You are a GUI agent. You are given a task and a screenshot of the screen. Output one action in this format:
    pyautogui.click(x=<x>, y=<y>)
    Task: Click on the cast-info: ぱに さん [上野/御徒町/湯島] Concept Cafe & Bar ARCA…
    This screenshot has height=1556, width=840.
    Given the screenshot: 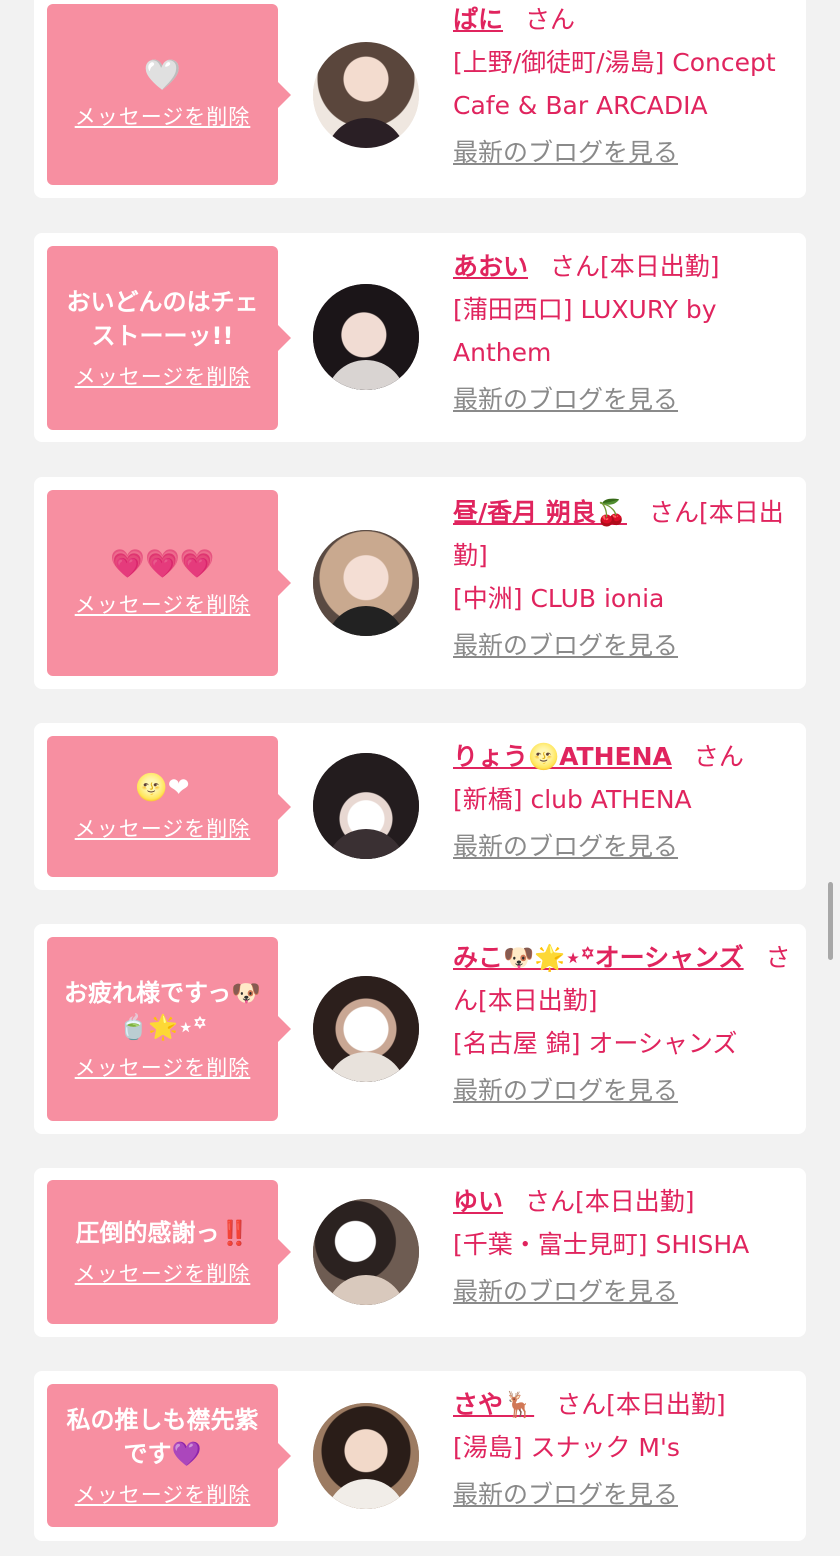 What is the action you would take?
    pyautogui.click(x=625, y=87)
    